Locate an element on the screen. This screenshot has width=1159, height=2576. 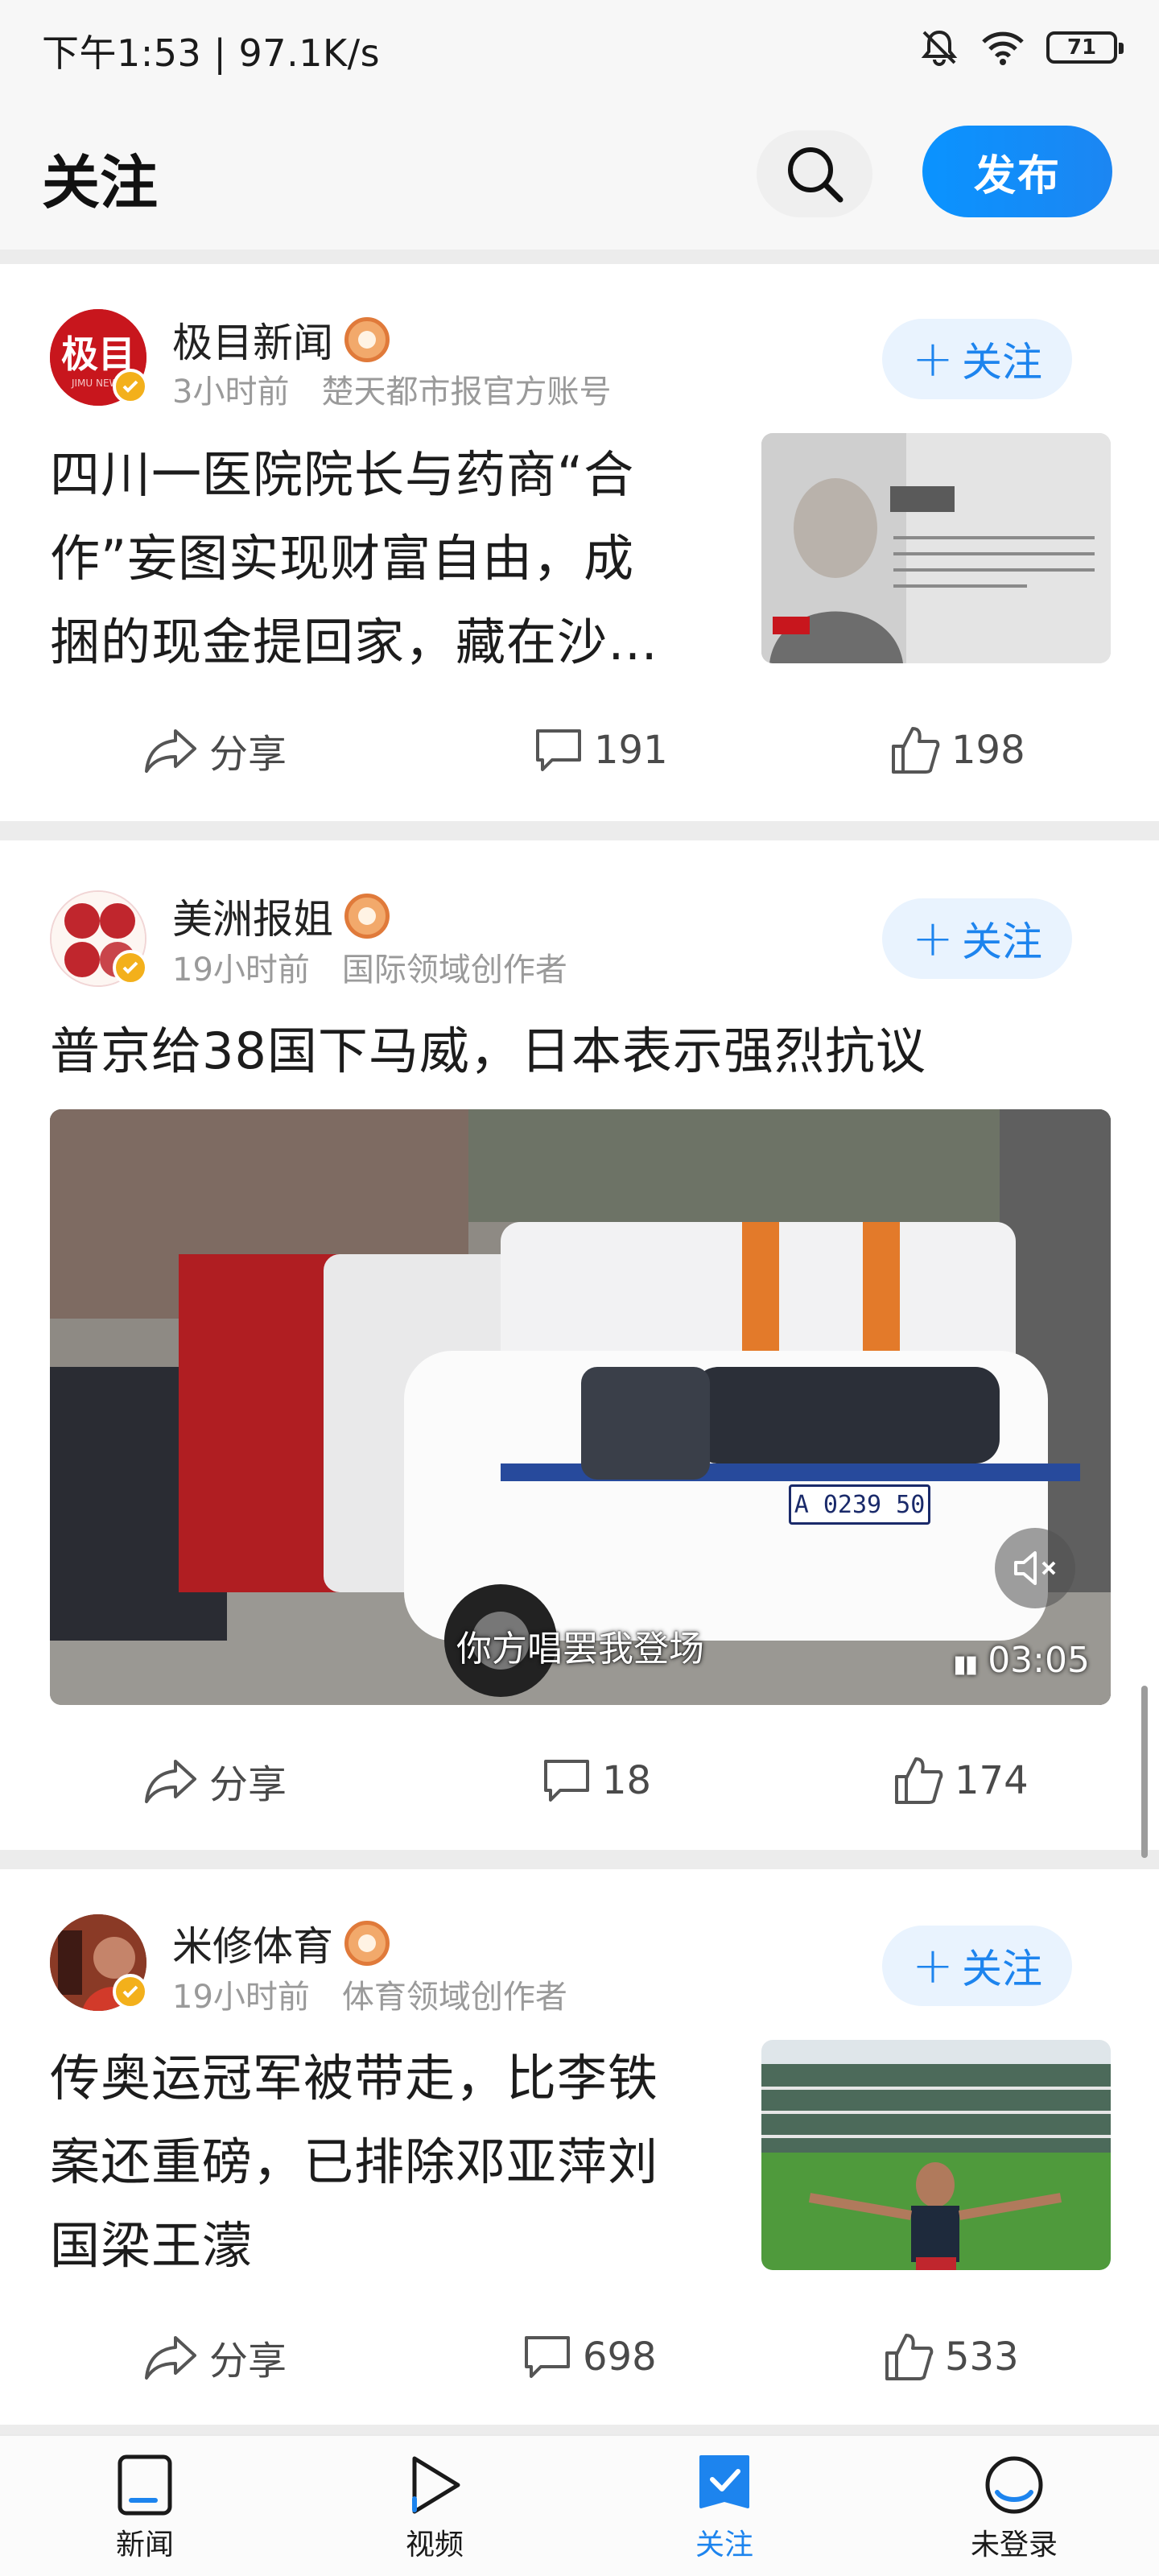
like-button: 174 is located at coordinates (961, 1780).